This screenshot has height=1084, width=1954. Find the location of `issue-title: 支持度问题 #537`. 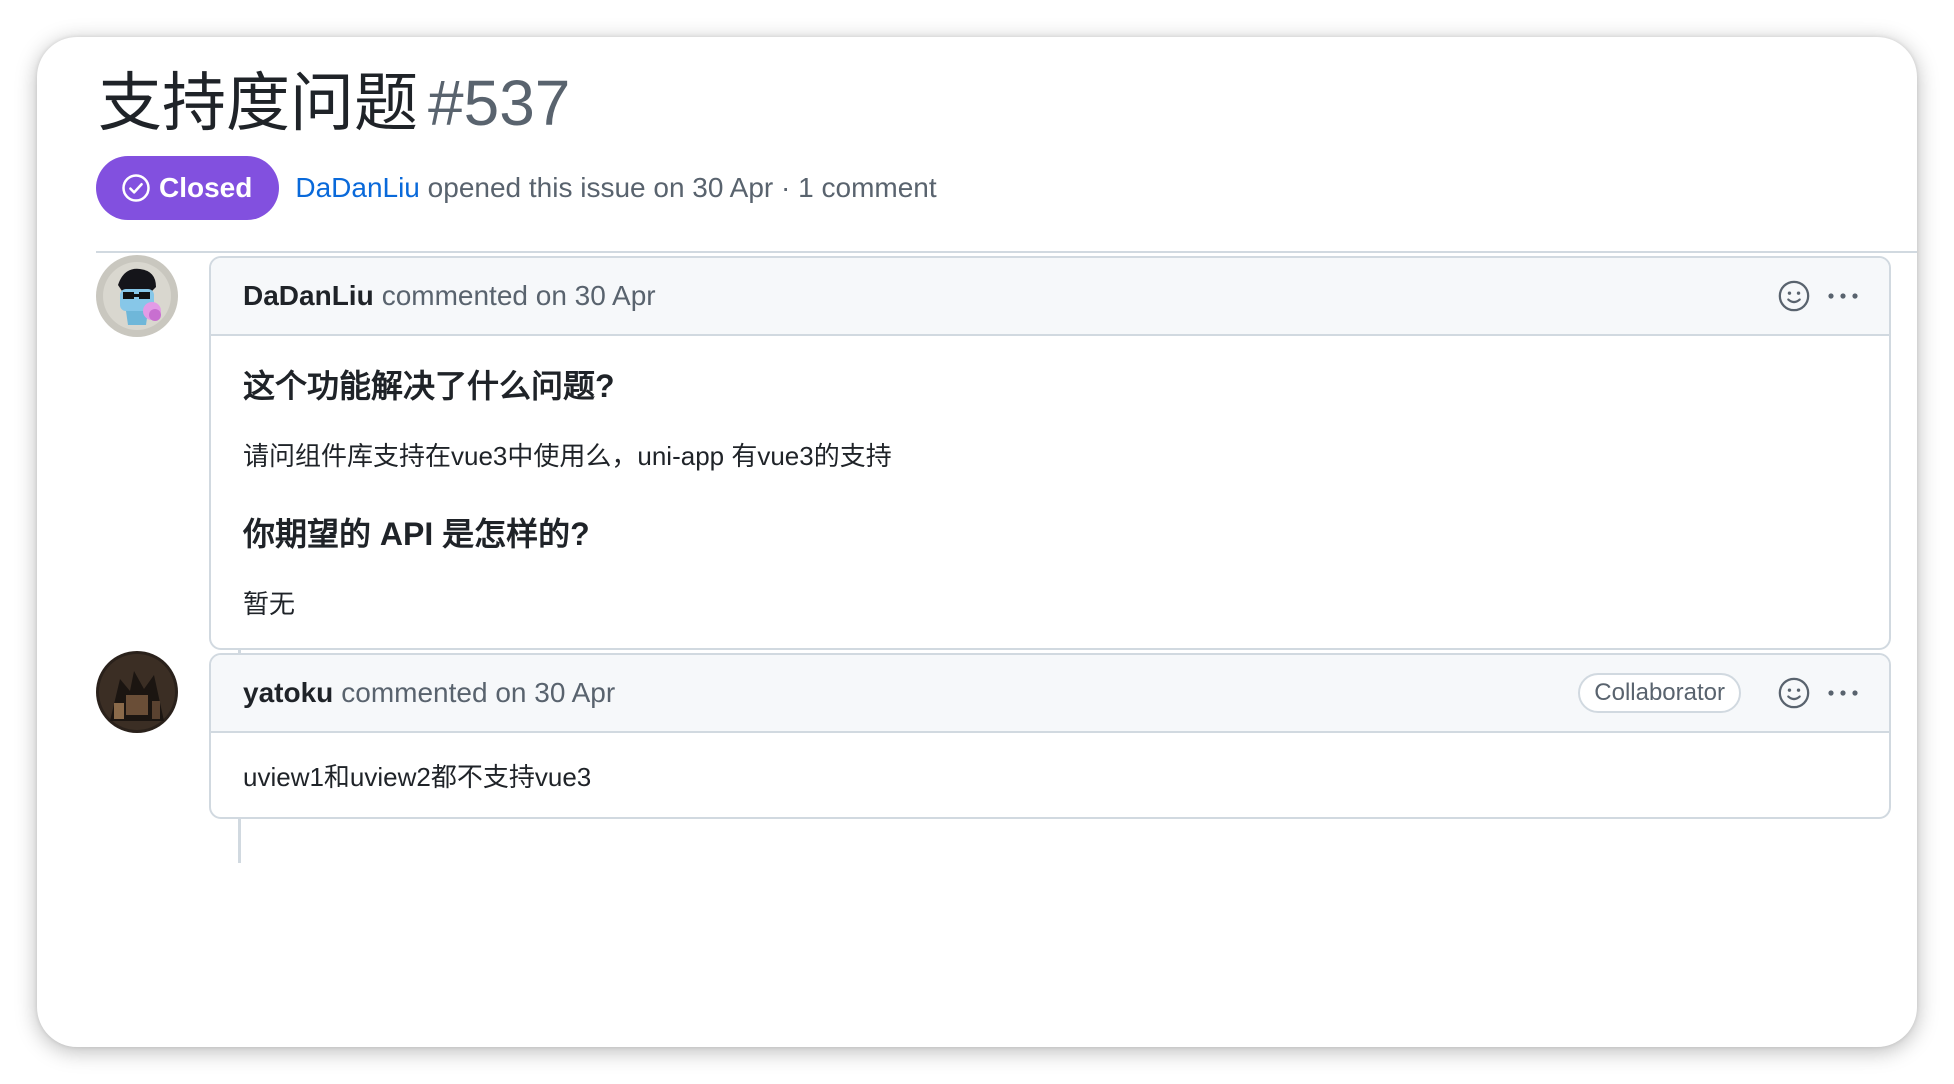

issue-title: 支持度问题 #537 is located at coordinates (334, 103).